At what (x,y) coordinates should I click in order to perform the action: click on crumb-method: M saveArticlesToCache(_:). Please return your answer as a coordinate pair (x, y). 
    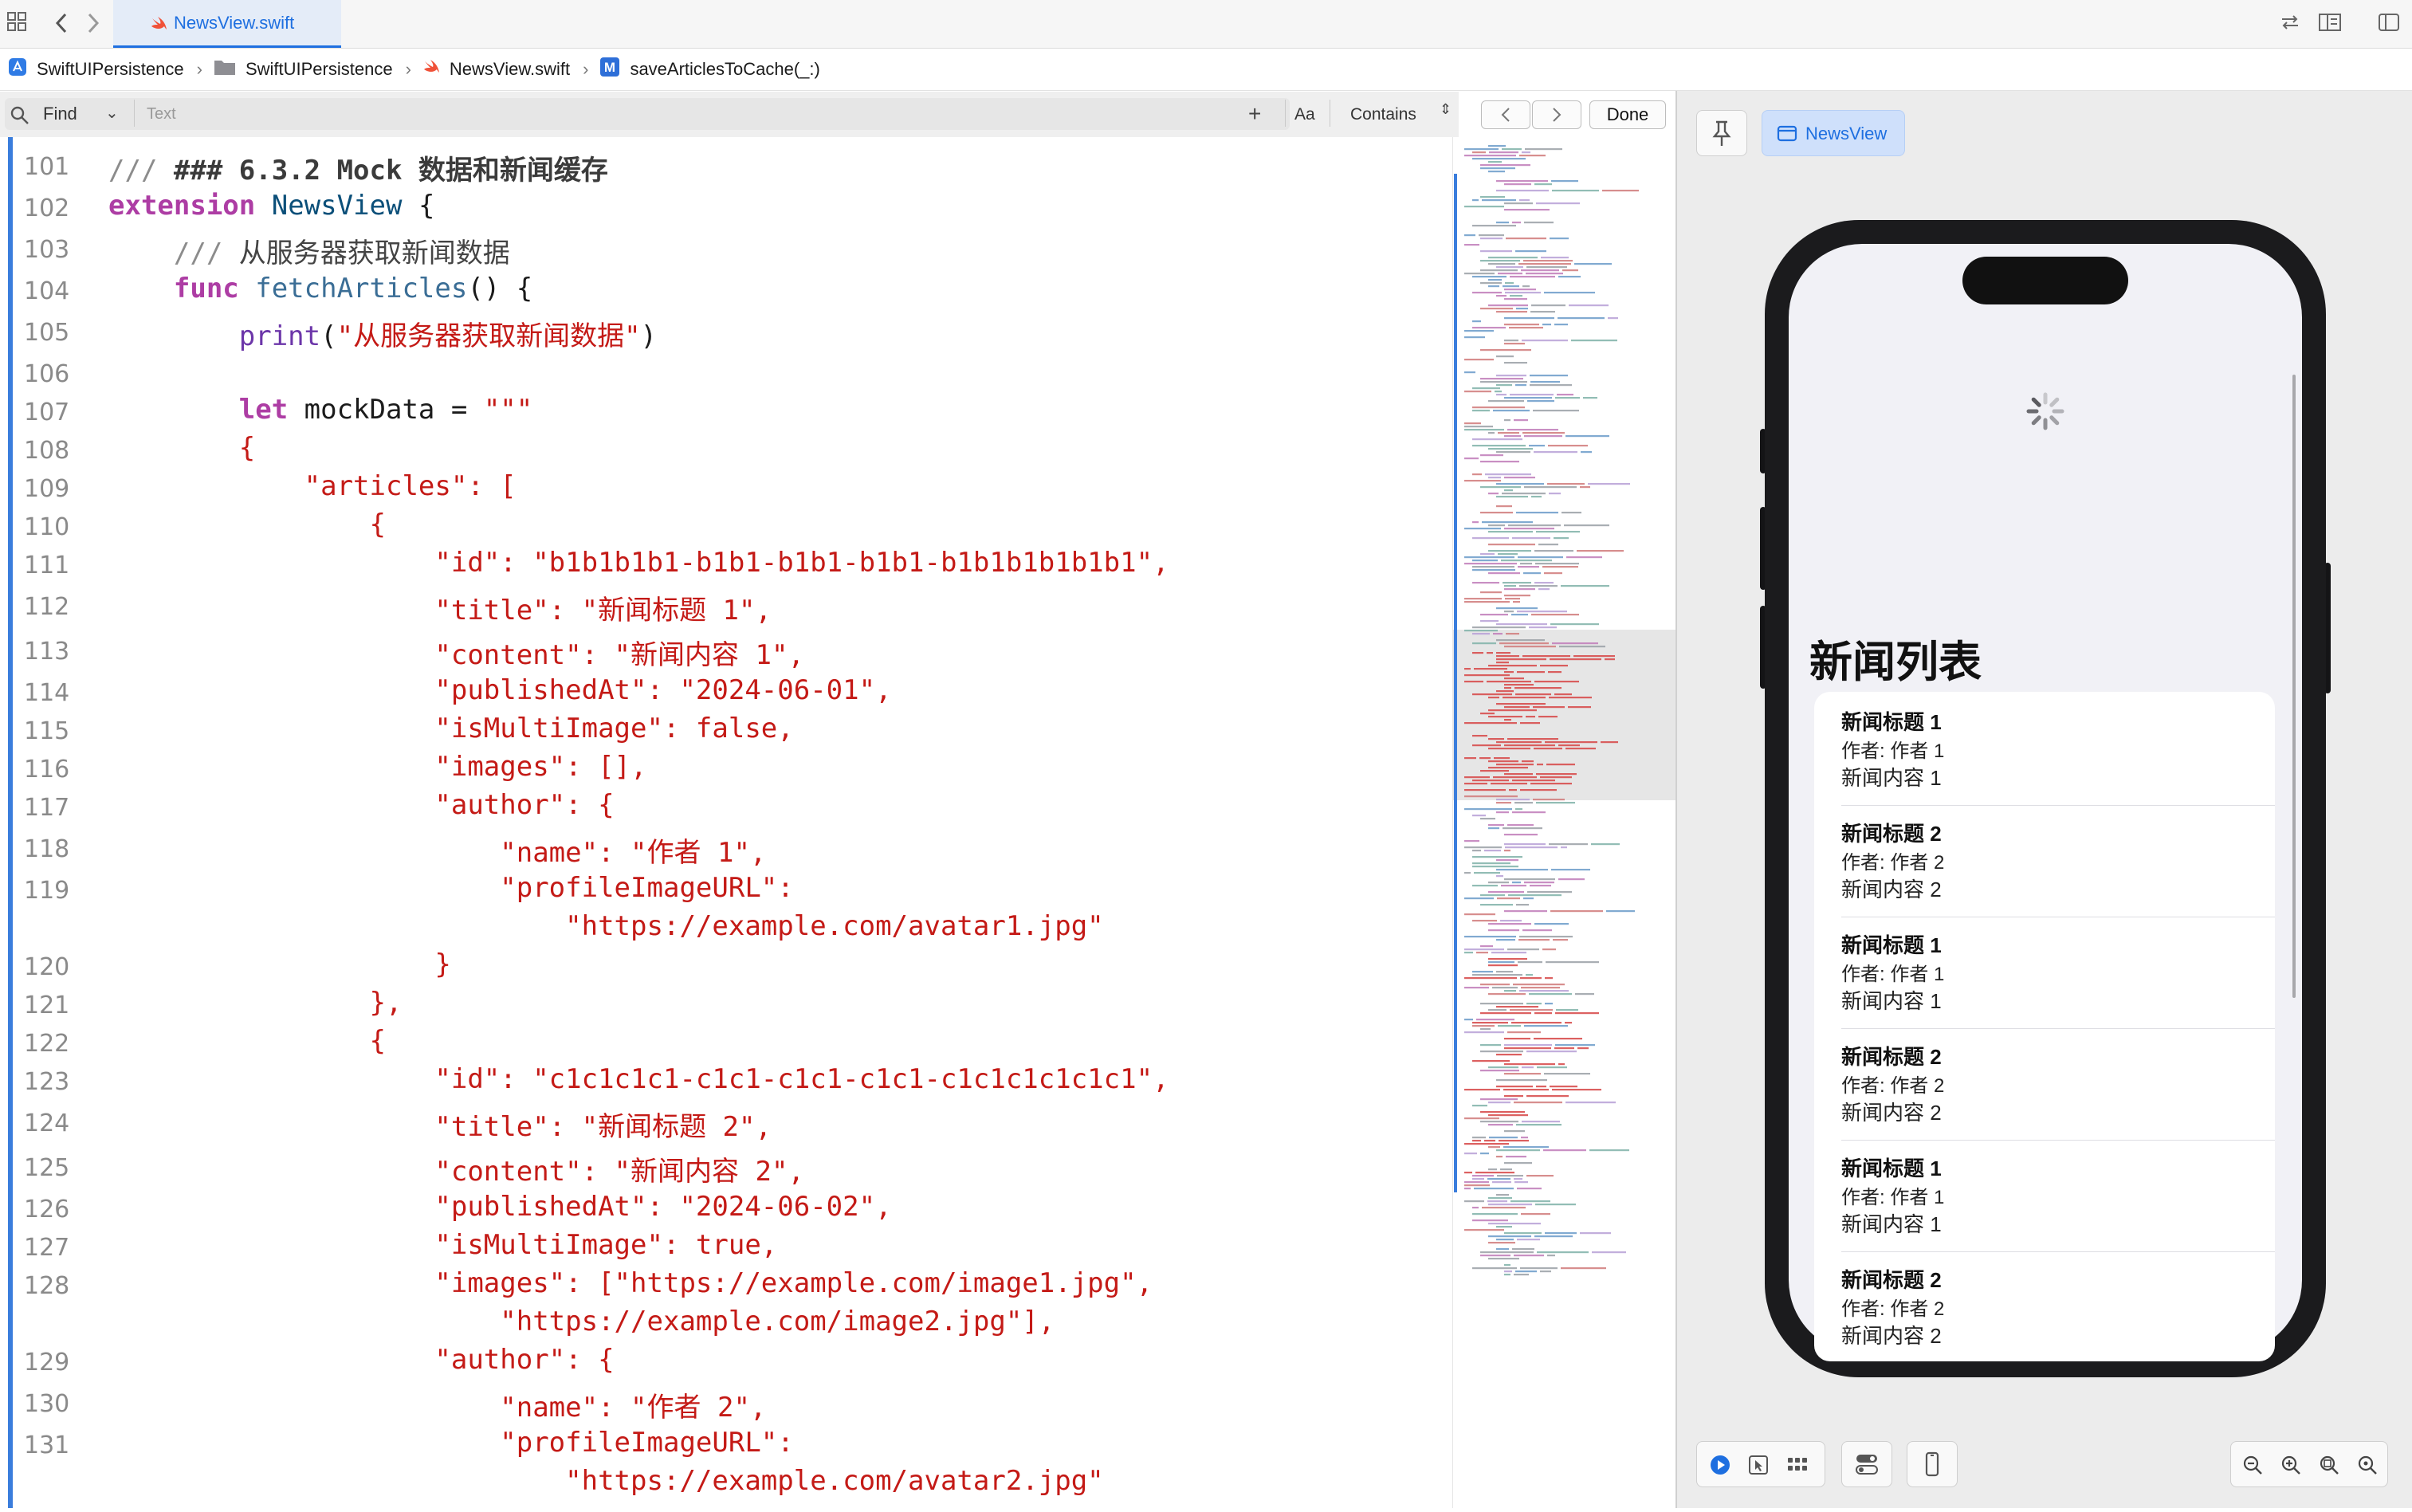
    Looking at the image, I should click on (709, 69).